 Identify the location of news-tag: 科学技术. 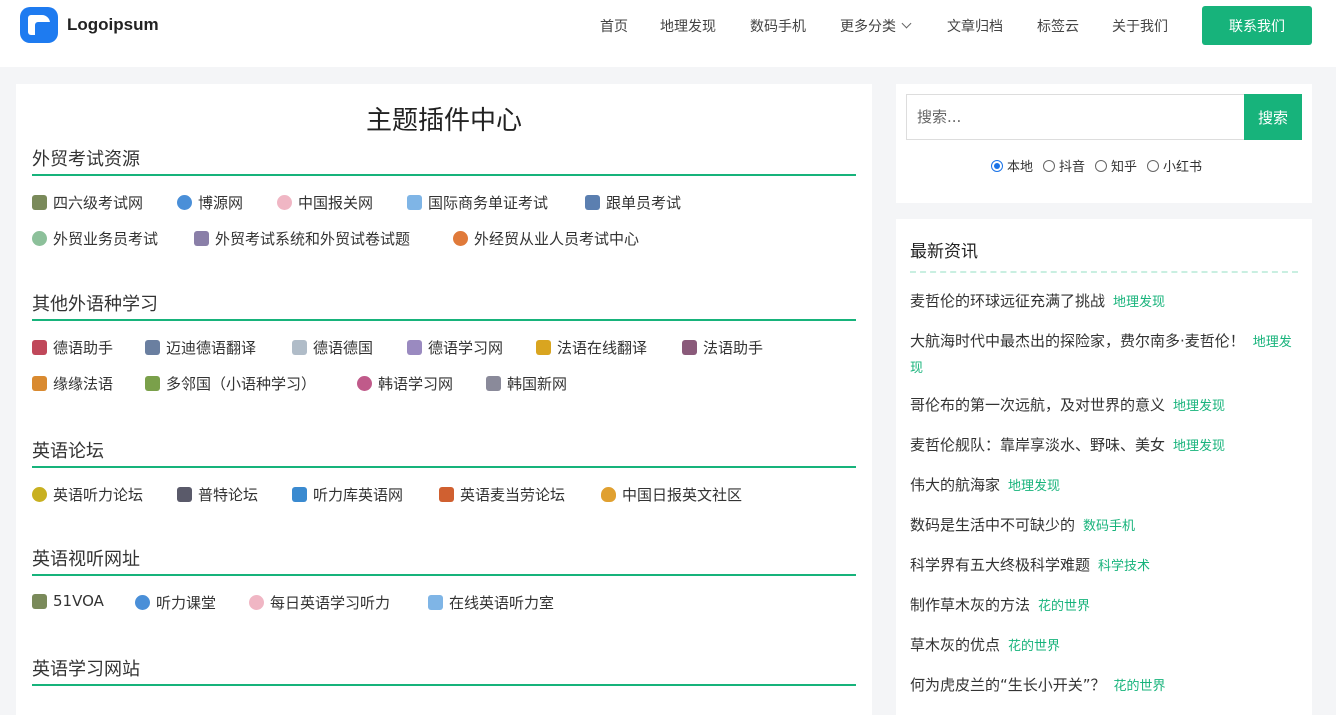
(1124, 566).